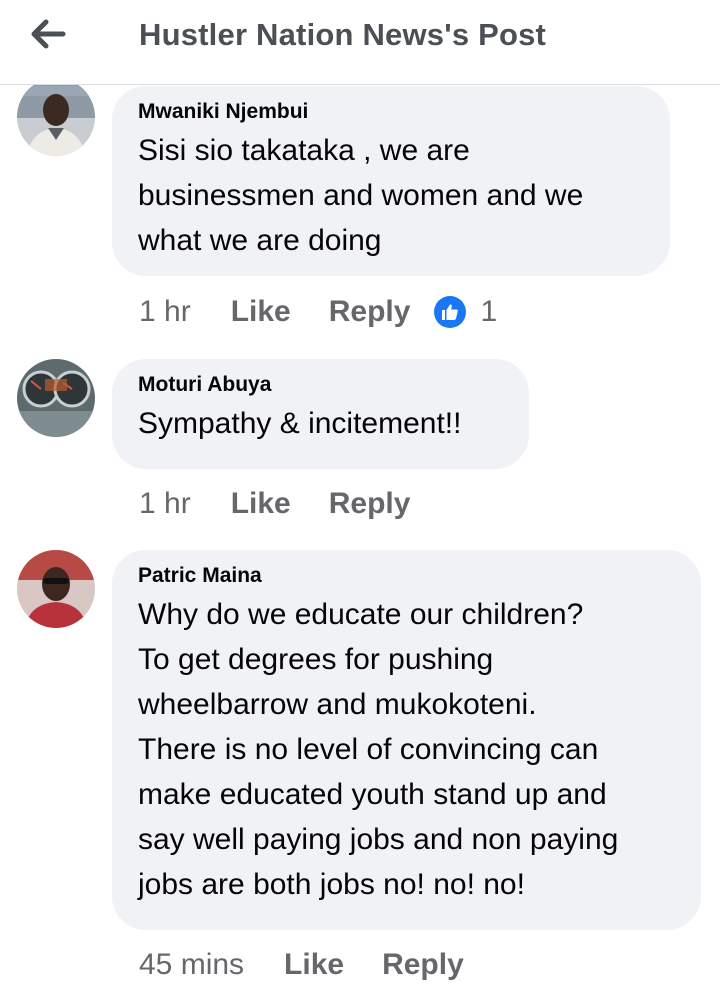  Describe the element at coordinates (293, 504) in the screenshot. I see `comment-actions: 1 hr Like Reply` at that location.